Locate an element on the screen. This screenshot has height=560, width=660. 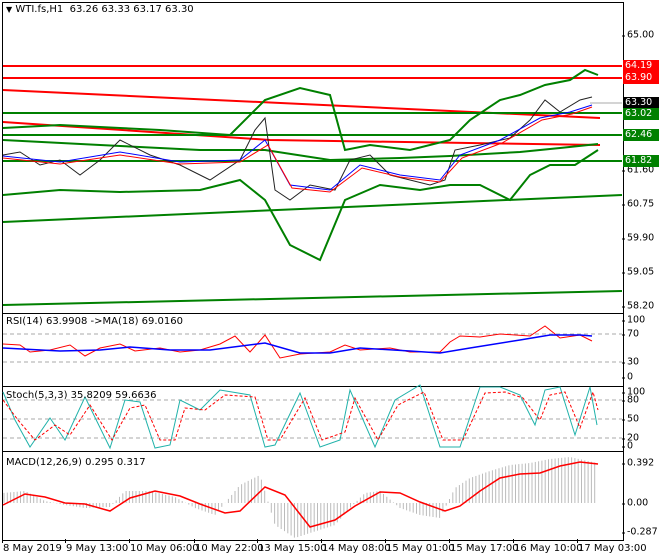
level-label: 63.90 is located at coordinates (641, 78).